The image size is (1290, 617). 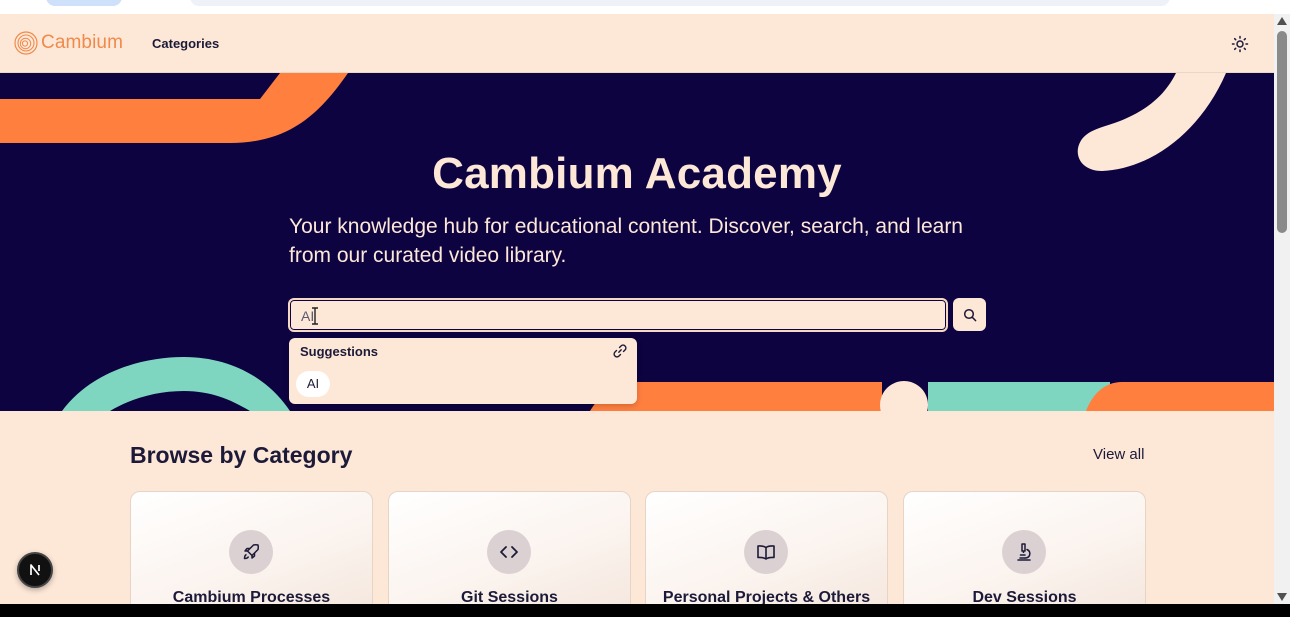 What do you see at coordinates (637, 173) in the screenshot?
I see `hero-title: Cambium Academy` at bounding box center [637, 173].